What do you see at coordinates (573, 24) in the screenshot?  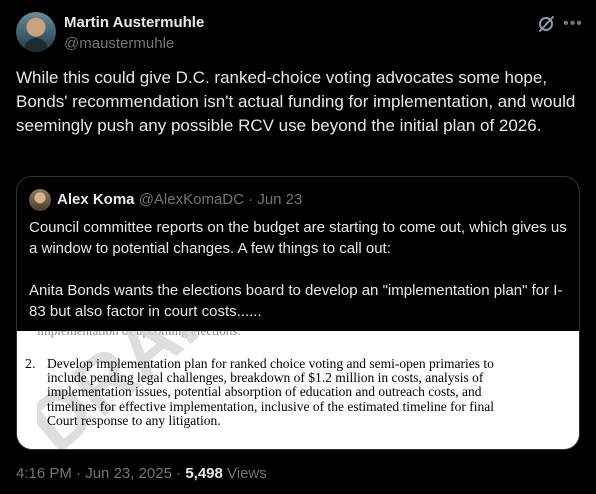 I see `more-icon: •••` at bounding box center [573, 24].